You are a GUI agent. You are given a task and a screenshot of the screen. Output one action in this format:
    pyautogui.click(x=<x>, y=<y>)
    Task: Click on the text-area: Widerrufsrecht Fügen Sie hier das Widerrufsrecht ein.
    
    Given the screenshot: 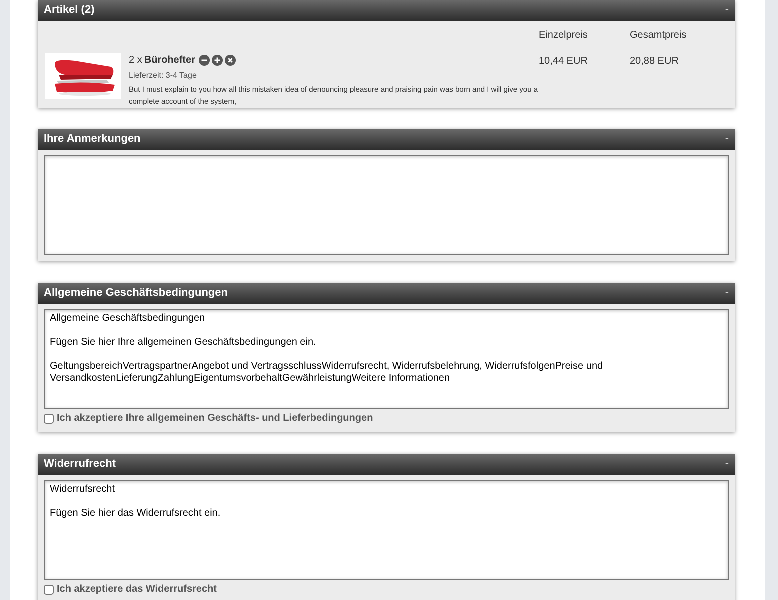 What is the action you would take?
    pyautogui.click(x=386, y=530)
    